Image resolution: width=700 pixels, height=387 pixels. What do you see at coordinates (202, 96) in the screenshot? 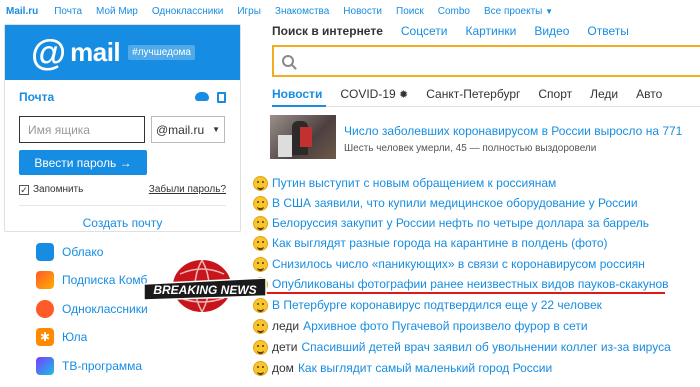
I see `cloud-icon` at bounding box center [202, 96].